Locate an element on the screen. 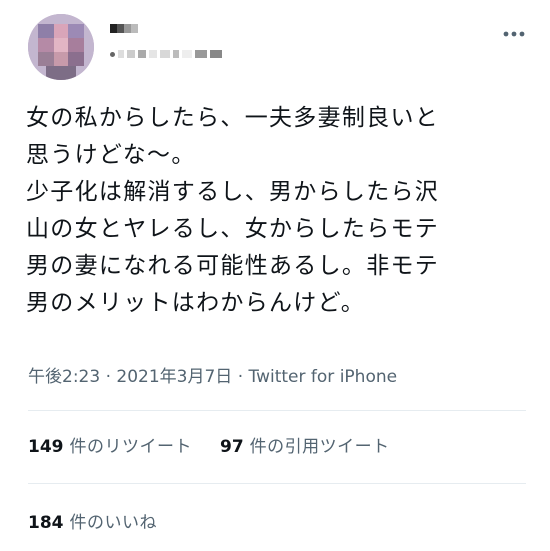  tweet-time-link: 午後2:23 is located at coordinates (64, 377).